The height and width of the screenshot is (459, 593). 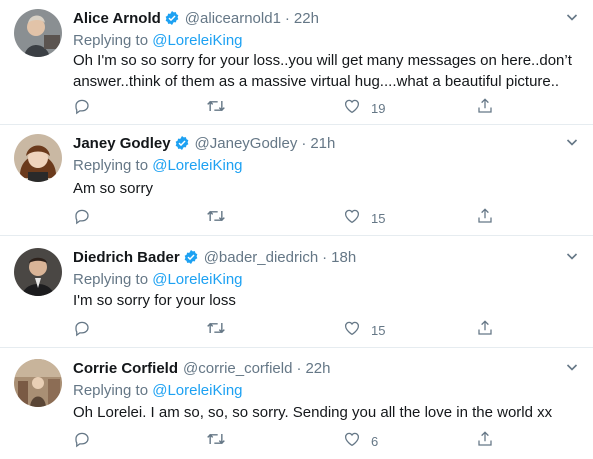 I want to click on like-count: 6, so click(x=375, y=441).